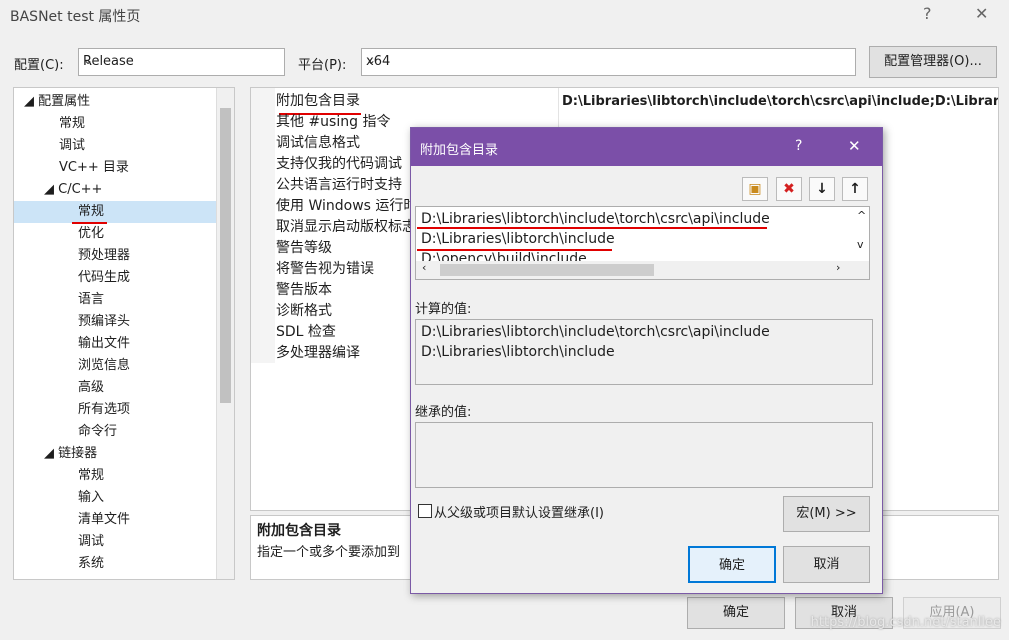 The image size is (1009, 640). I want to click on scroll-up-icon: ^, so click(861, 215).